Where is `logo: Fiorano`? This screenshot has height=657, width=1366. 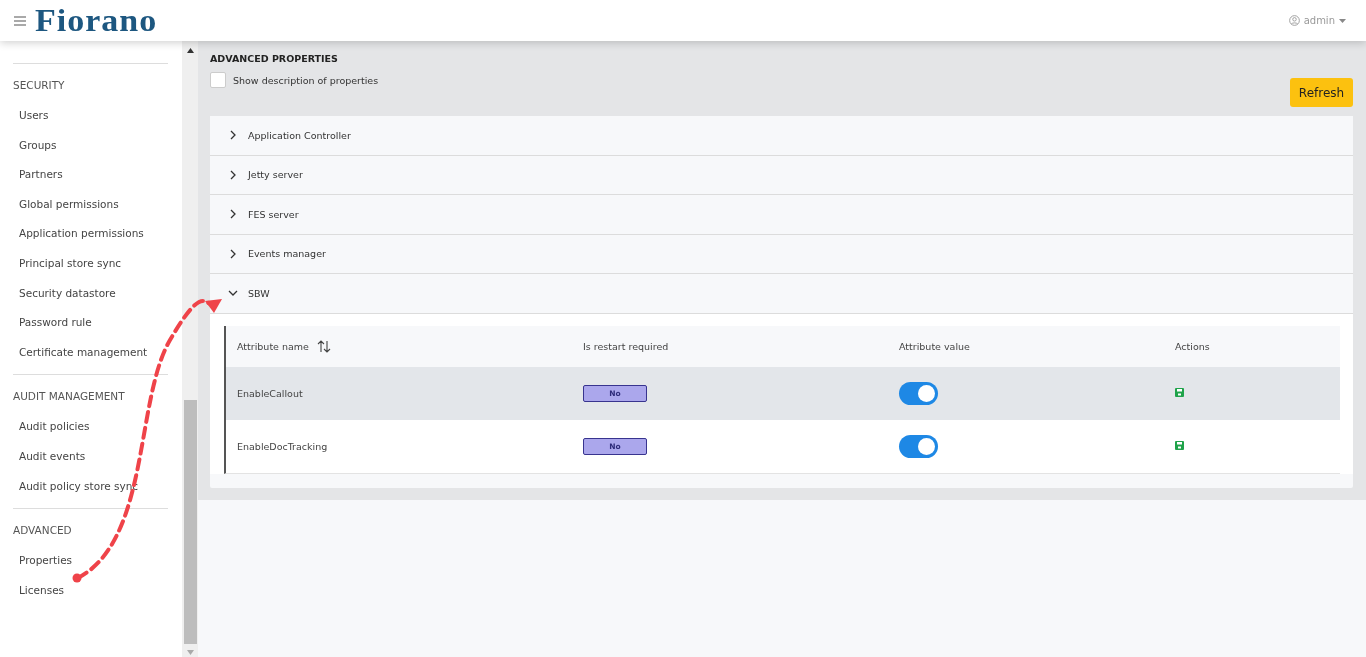
logo: Fiorano is located at coordinates (96, 20).